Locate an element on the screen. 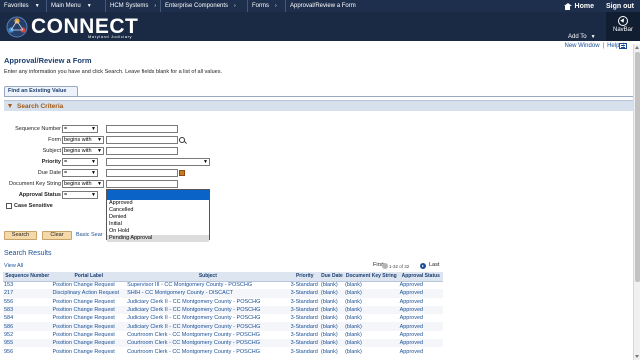 The height and width of the screenshot is (360, 640). operator-value: = is located at coordinates (66, 162).